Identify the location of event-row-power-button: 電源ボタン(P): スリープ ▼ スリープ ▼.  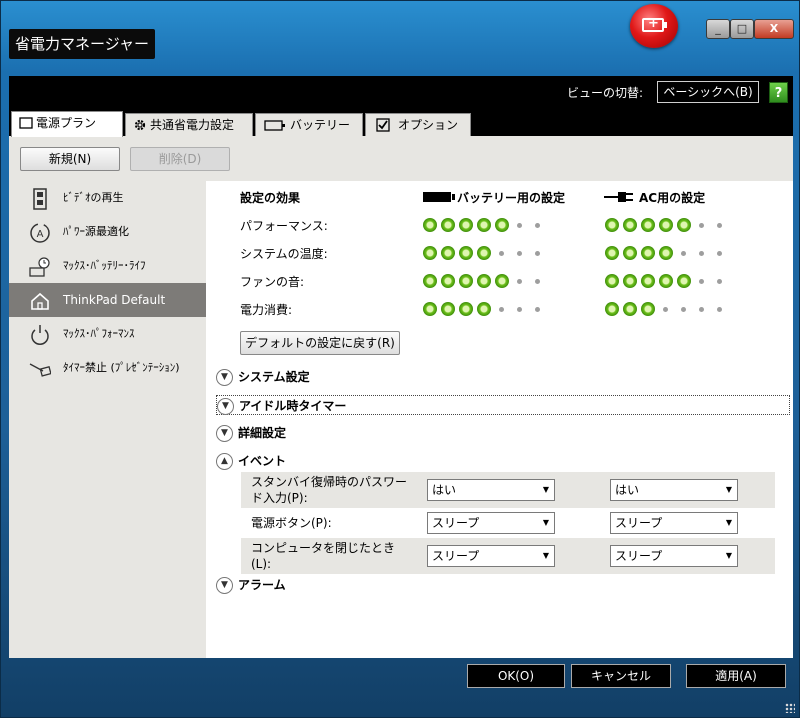
(508, 523).